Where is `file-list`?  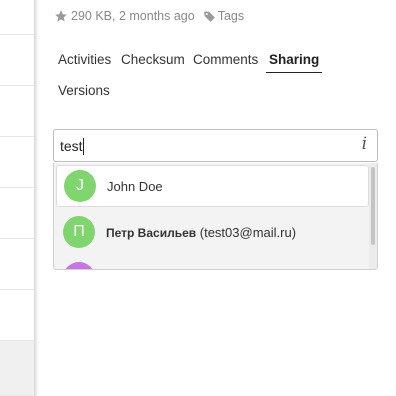 file-list is located at coordinates (17, 198).